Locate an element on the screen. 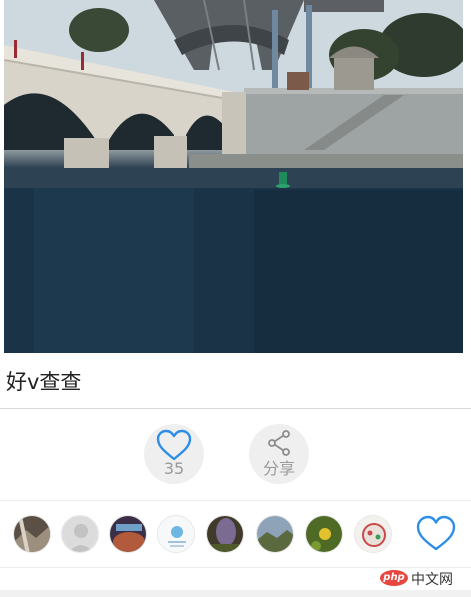 This screenshot has width=471, height=597. like-count: 35 is located at coordinates (174, 468).